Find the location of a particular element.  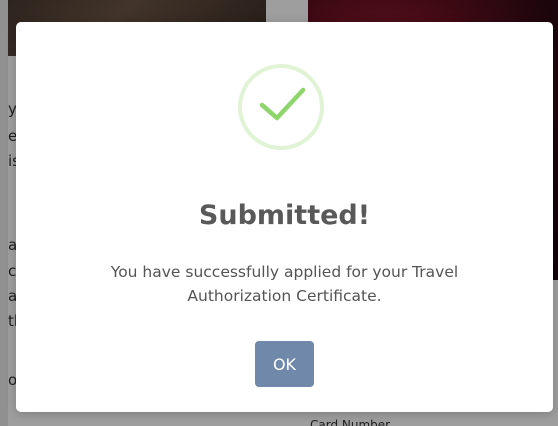

dialog-title: Submitted! is located at coordinates (284, 215).